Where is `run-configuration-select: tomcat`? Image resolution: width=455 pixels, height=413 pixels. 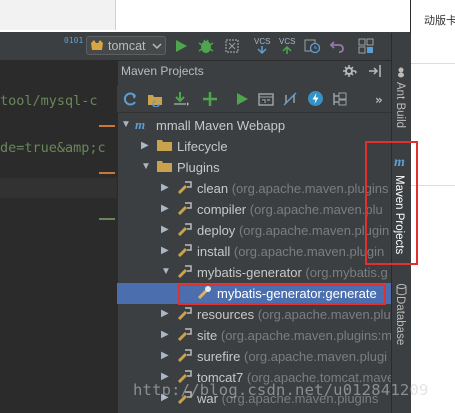
run-configuration-select: tomcat is located at coordinates (126, 45).